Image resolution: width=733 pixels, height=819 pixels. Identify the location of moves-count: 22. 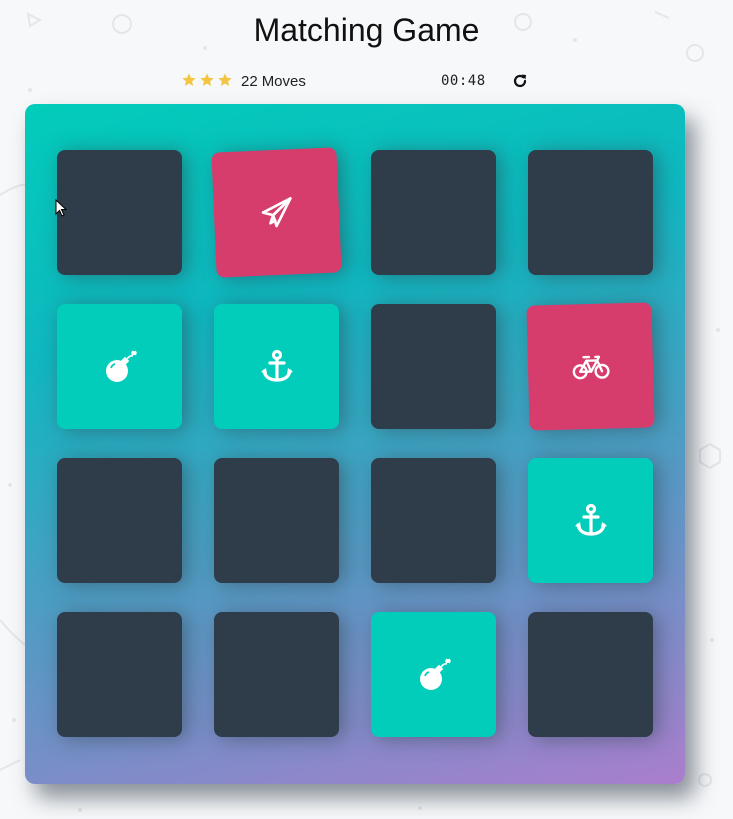
(249, 81).